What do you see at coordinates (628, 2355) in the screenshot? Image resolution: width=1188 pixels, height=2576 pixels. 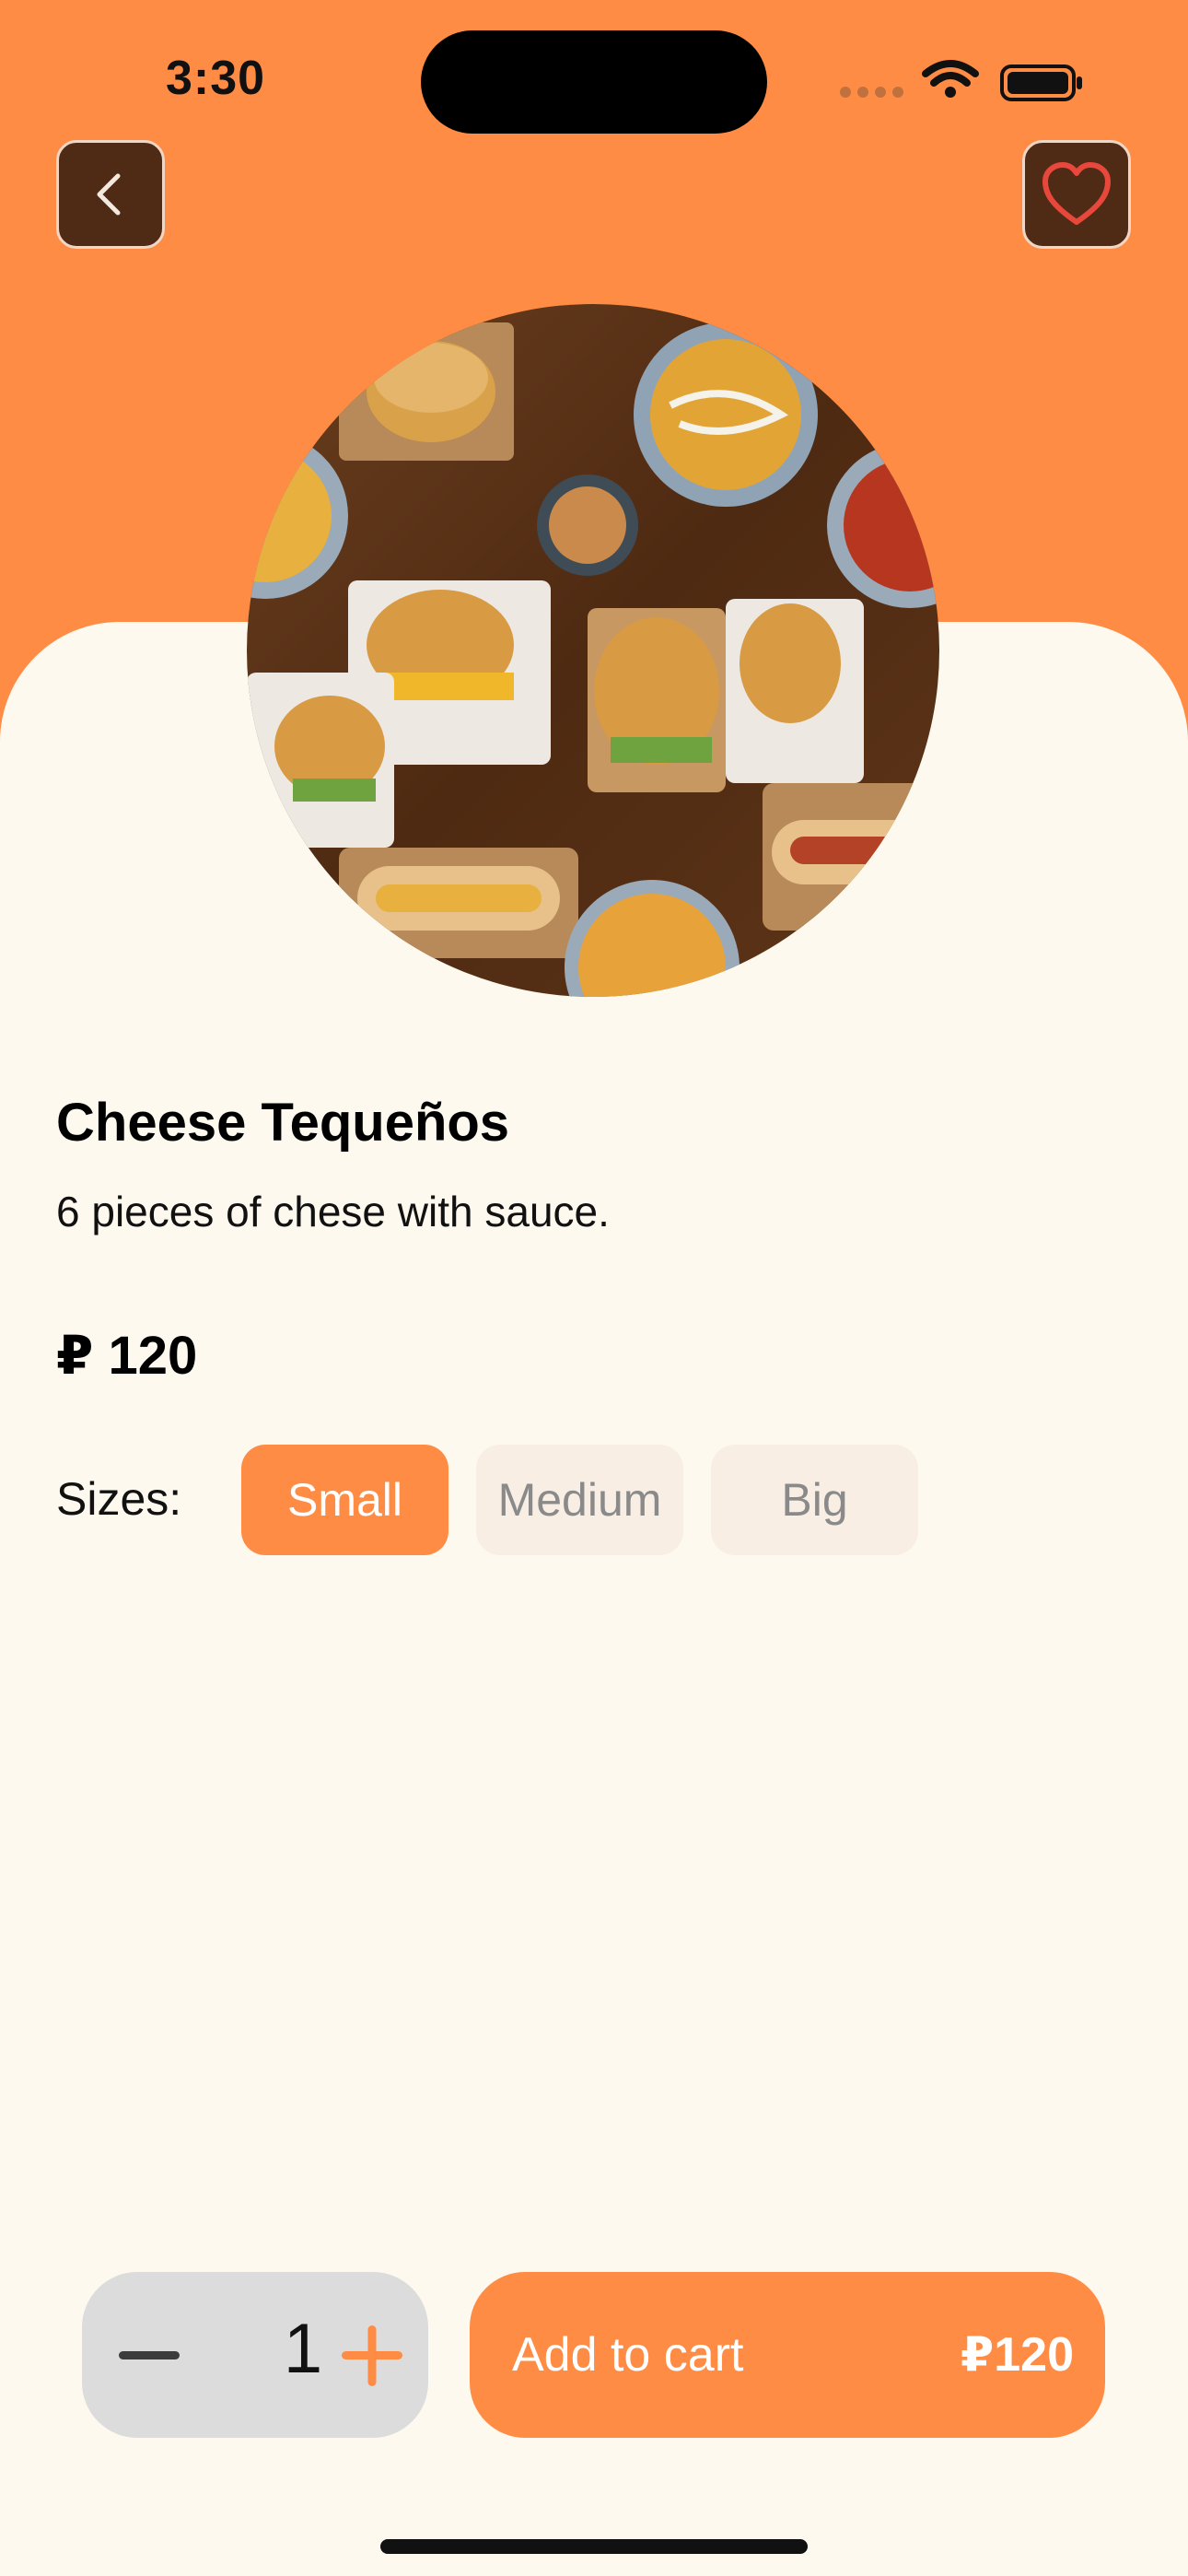 I see `add-to-cart-label: Add to cart` at bounding box center [628, 2355].